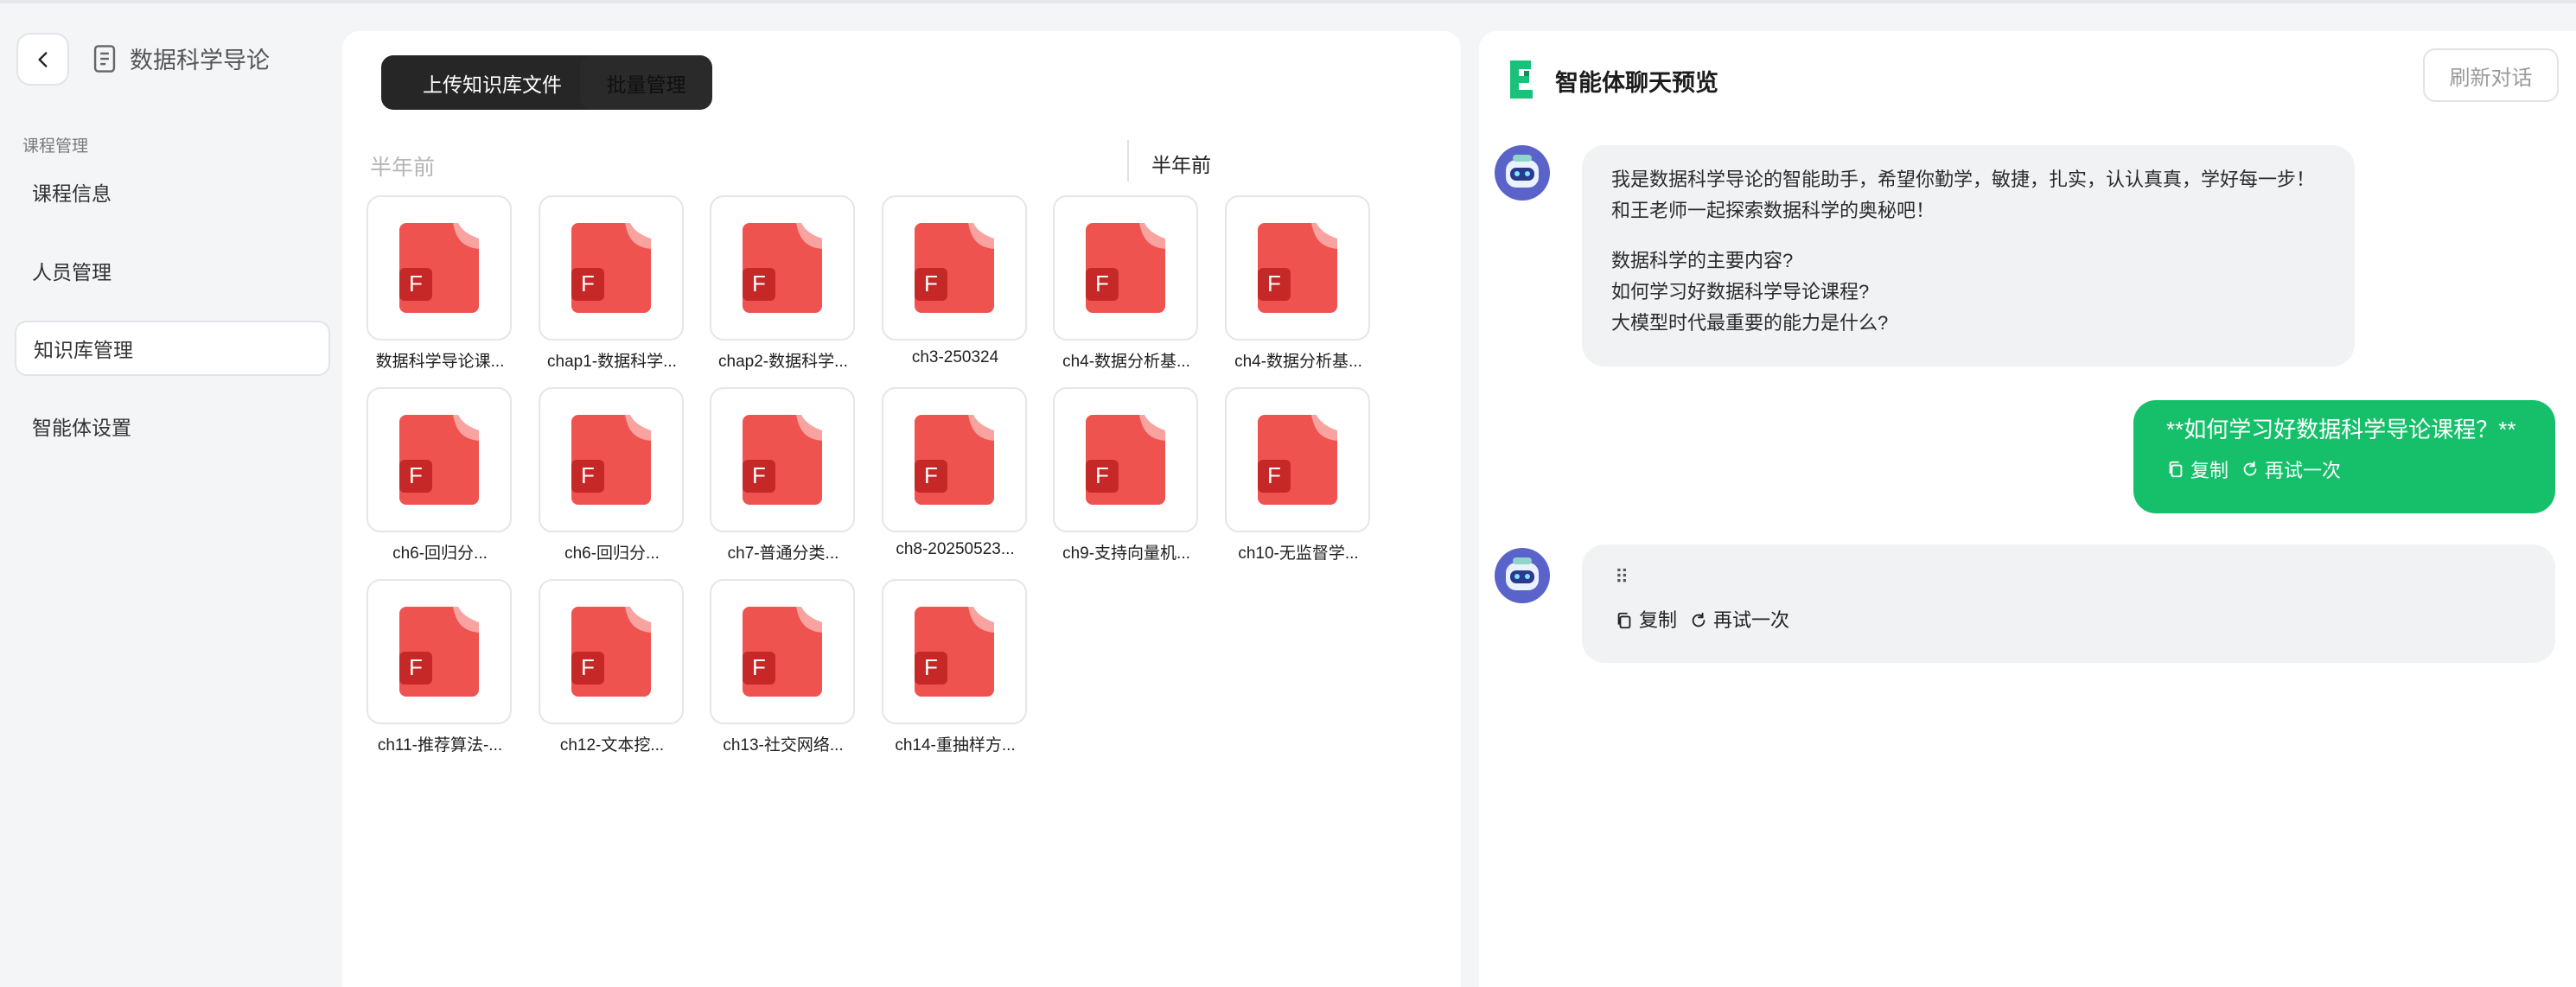 The height and width of the screenshot is (987, 2576). Describe the element at coordinates (1773, 210) in the screenshot. I see `bot-intro-line: 和王老师一起探索数据科学的奥秘吧！` at that location.